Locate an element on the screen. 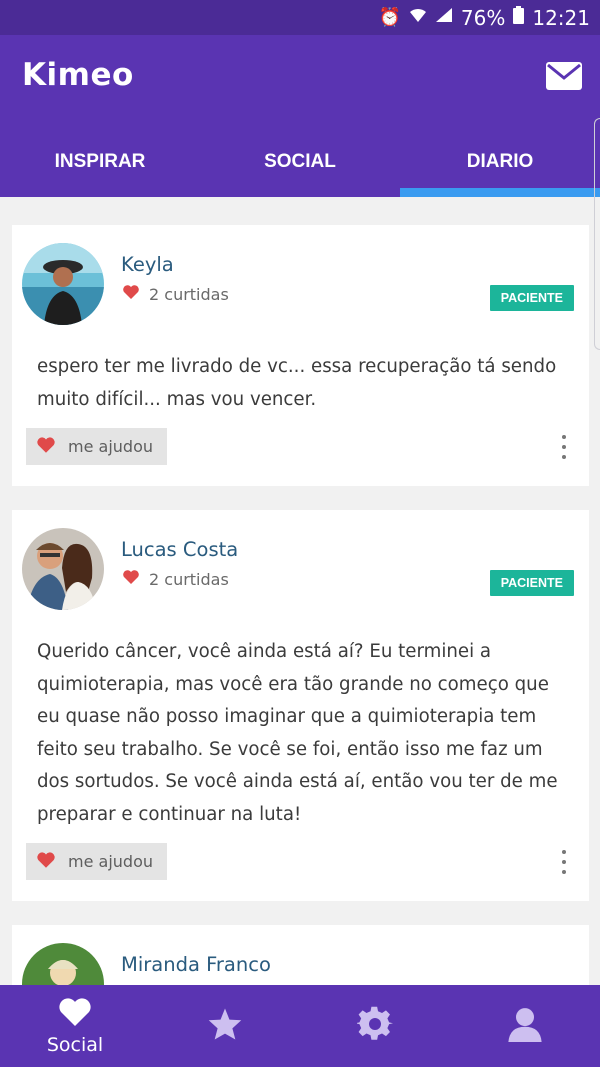 The image size is (600, 1067). mail-icon is located at coordinates (564, 76).